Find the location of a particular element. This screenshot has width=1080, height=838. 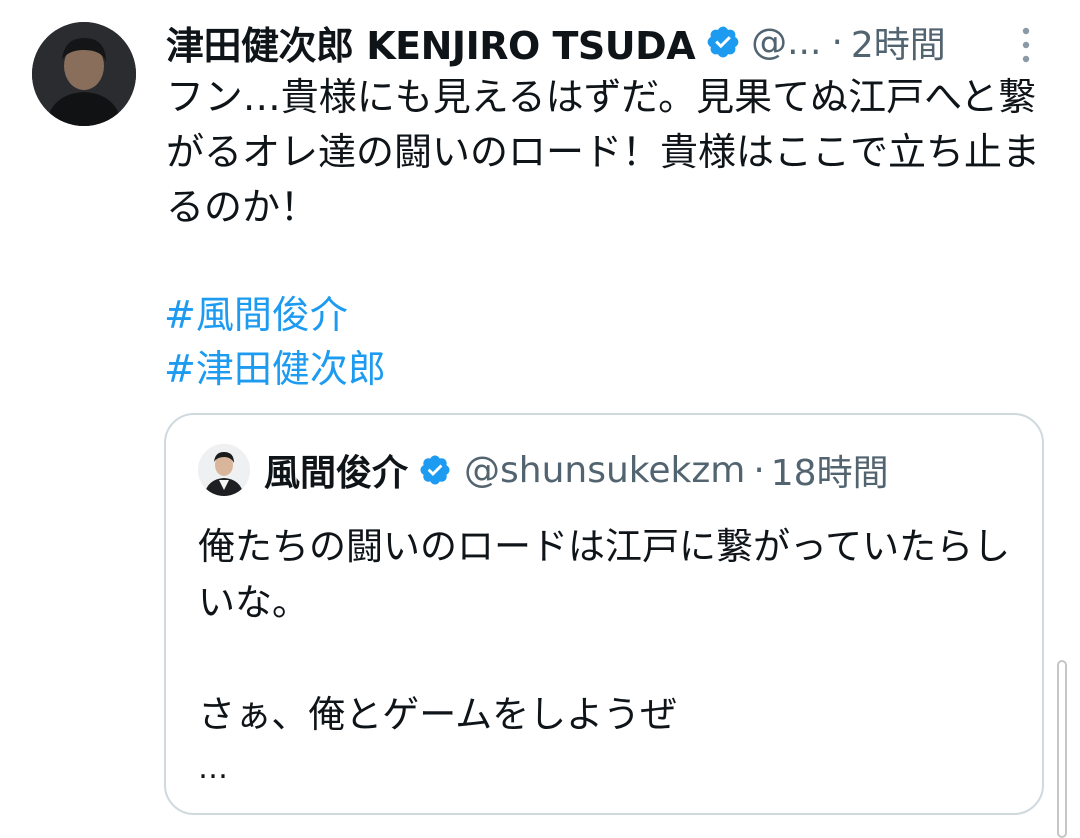

quoted-author-photo is located at coordinates (224, 470).